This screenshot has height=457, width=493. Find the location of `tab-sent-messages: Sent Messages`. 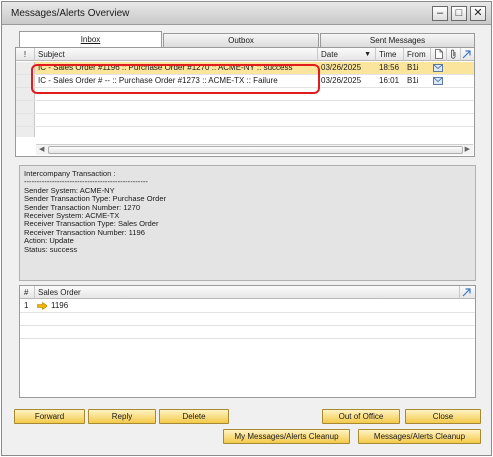

tab-sent-messages: Sent Messages is located at coordinates (397, 40).